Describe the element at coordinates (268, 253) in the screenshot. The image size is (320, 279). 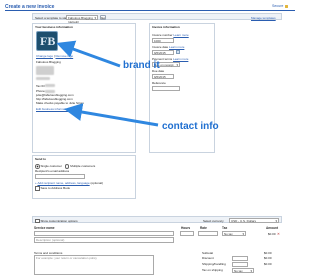
I see `subtotal-value: $0.00` at that location.